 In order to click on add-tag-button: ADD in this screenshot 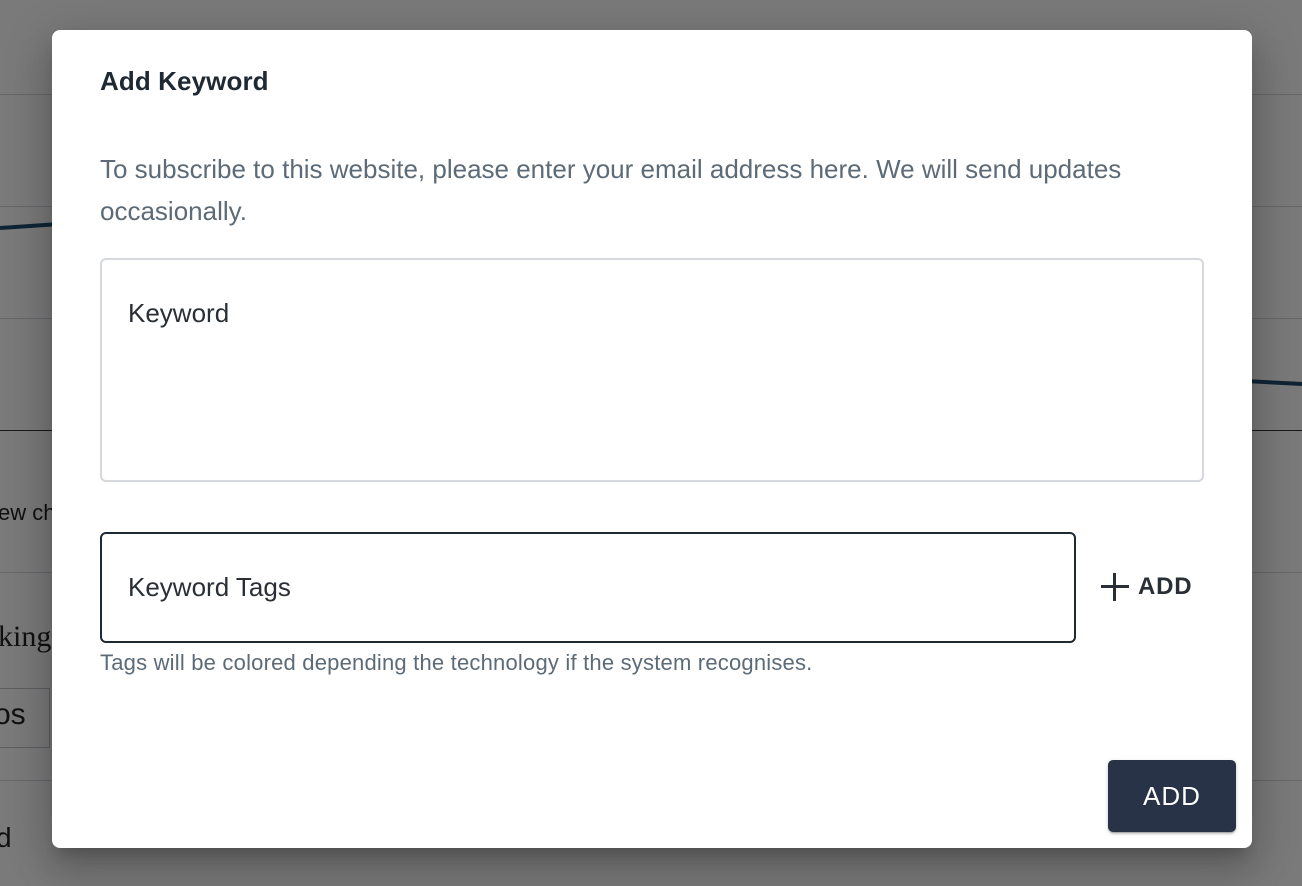, I will do `click(1146, 587)`.